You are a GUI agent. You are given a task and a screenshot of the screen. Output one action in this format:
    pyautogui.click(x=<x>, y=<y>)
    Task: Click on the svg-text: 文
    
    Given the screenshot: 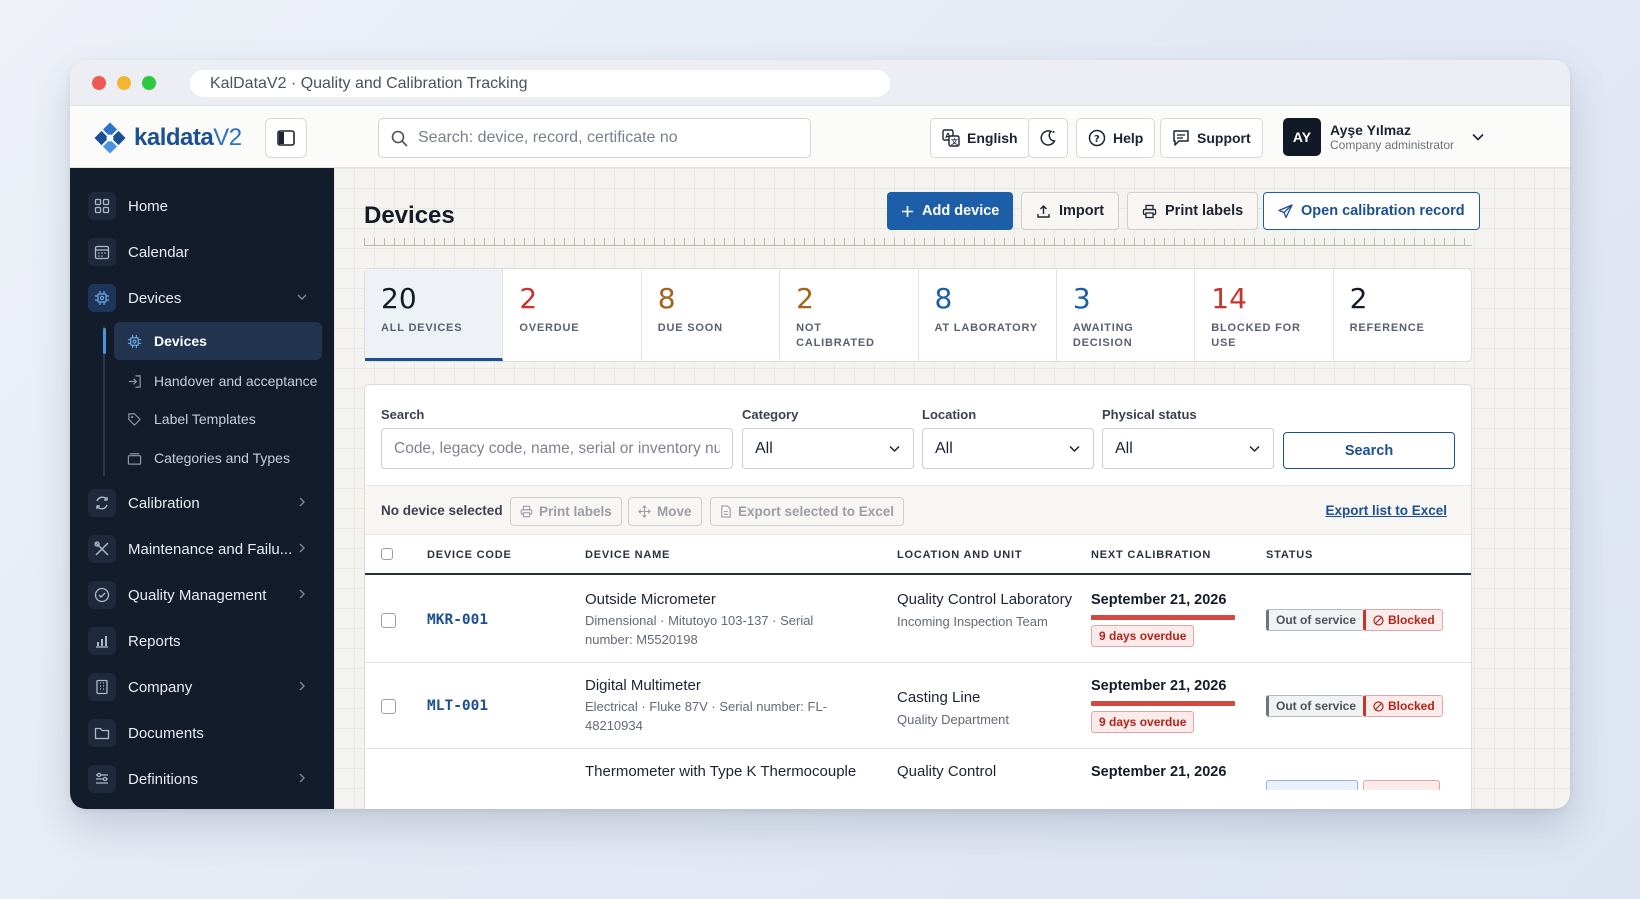 What is the action you would take?
    pyautogui.click(x=955, y=141)
    